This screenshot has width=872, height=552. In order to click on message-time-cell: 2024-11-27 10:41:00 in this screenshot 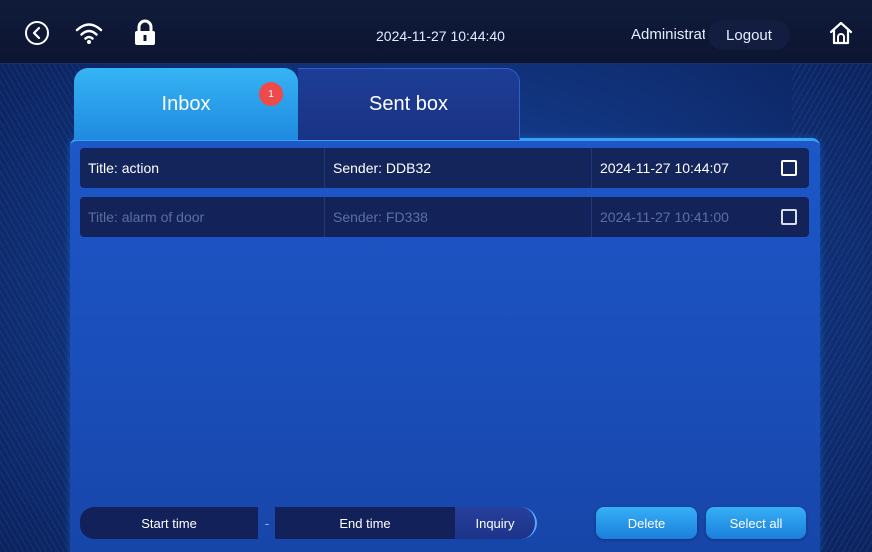, I will do `click(700, 217)`.